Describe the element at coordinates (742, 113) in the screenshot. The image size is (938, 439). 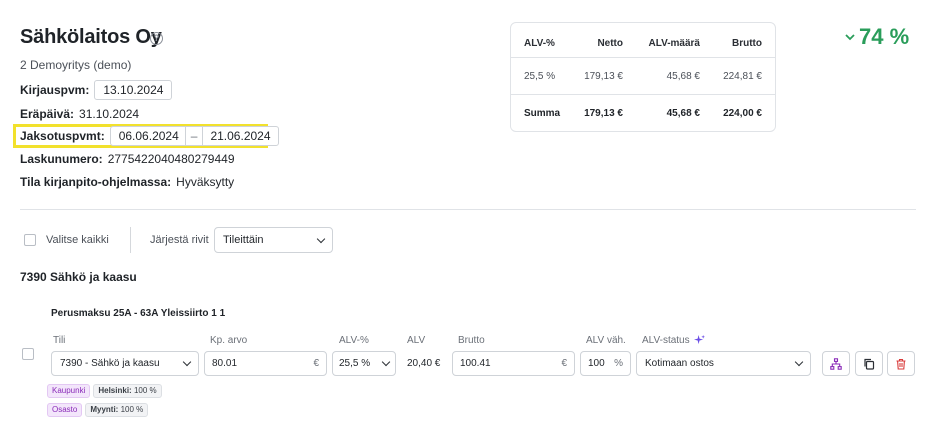
I see `vat-sum-cell: 224,00 €` at that location.